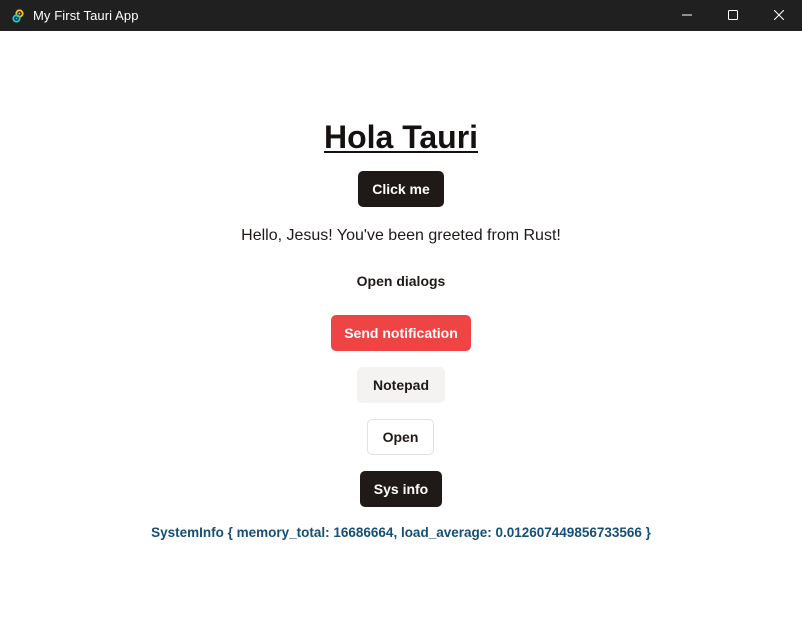  I want to click on page-title: Hola Tauri, so click(401, 137).